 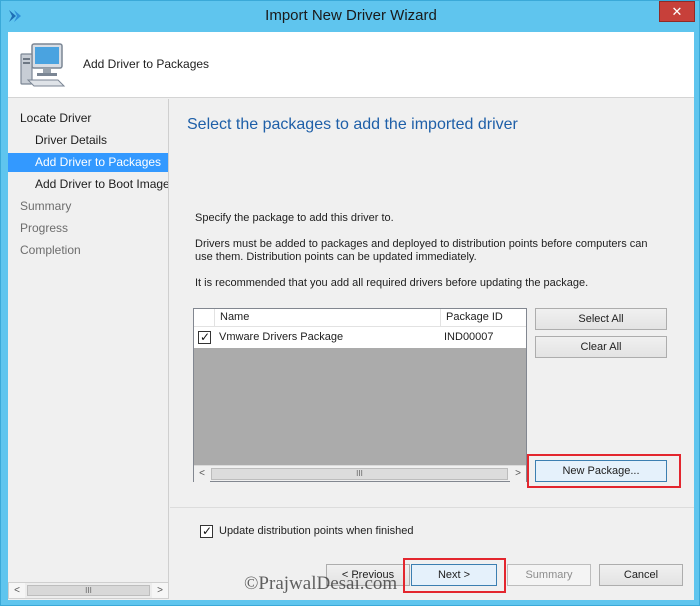 What do you see at coordinates (146, 64) in the screenshot?
I see `header-step-title: Add Driver to Packages` at bounding box center [146, 64].